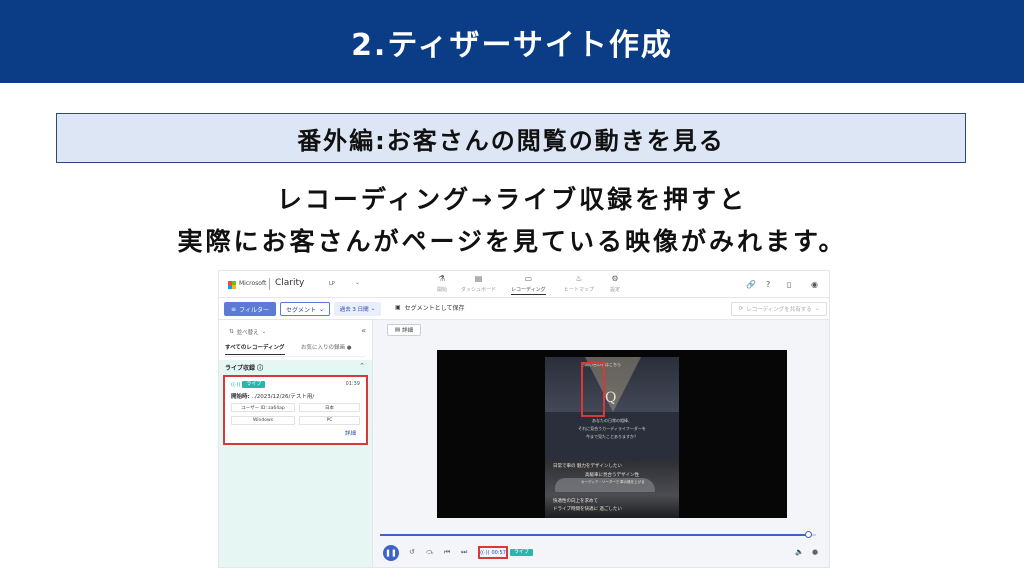 This screenshot has width=1024, height=576. Describe the element at coordinates (447, 552) in the screenshot. I see `previous-icon: ⏮` at that location.